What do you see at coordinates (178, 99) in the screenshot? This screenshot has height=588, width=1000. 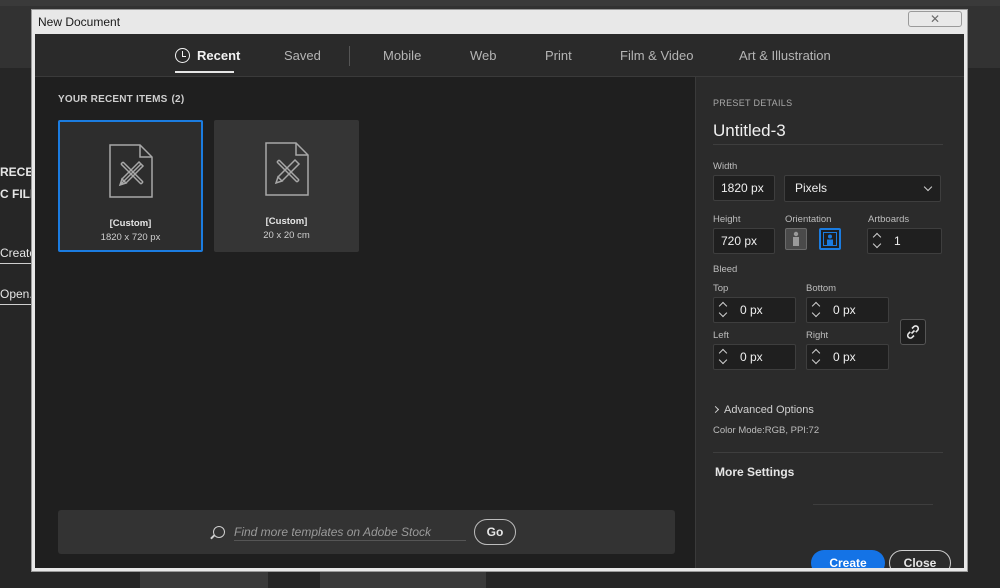 I see `recent-items-count: (2)` at bounding box center [178, 99].